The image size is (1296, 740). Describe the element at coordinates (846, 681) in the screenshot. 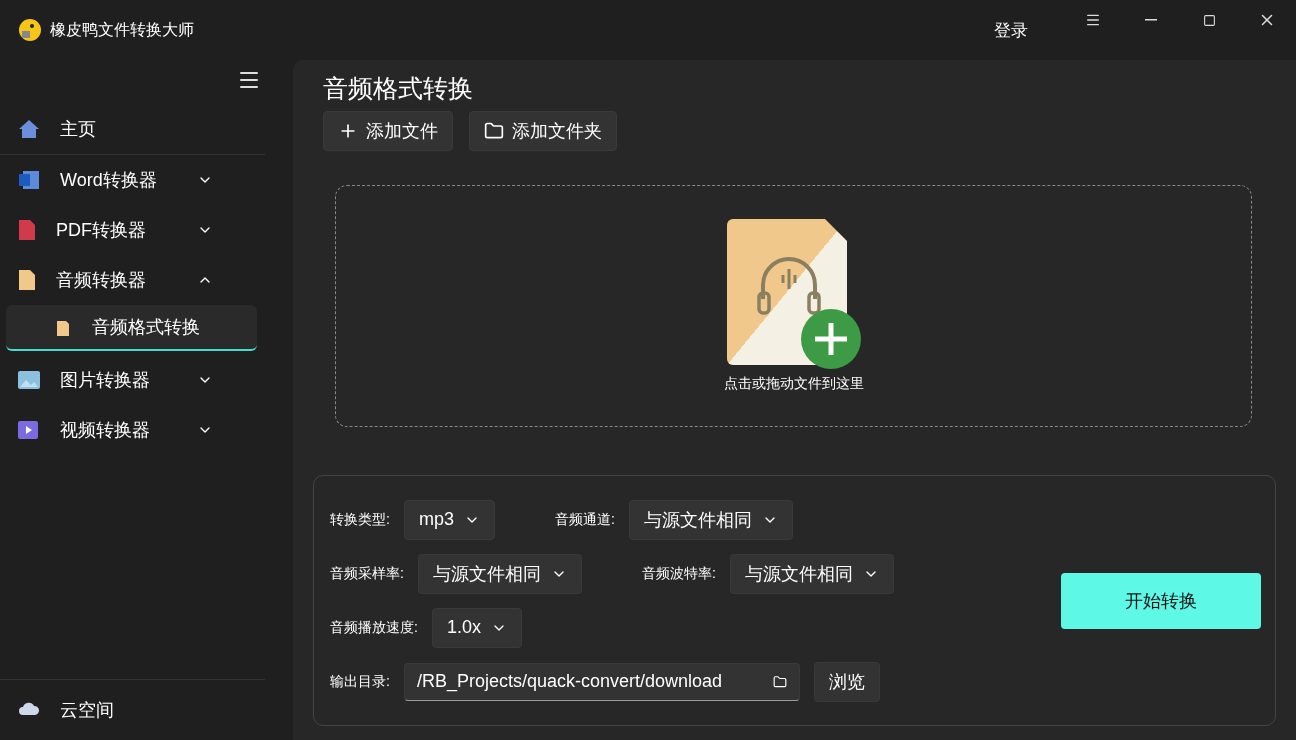

I see `browse-button: 浏览` at that location.